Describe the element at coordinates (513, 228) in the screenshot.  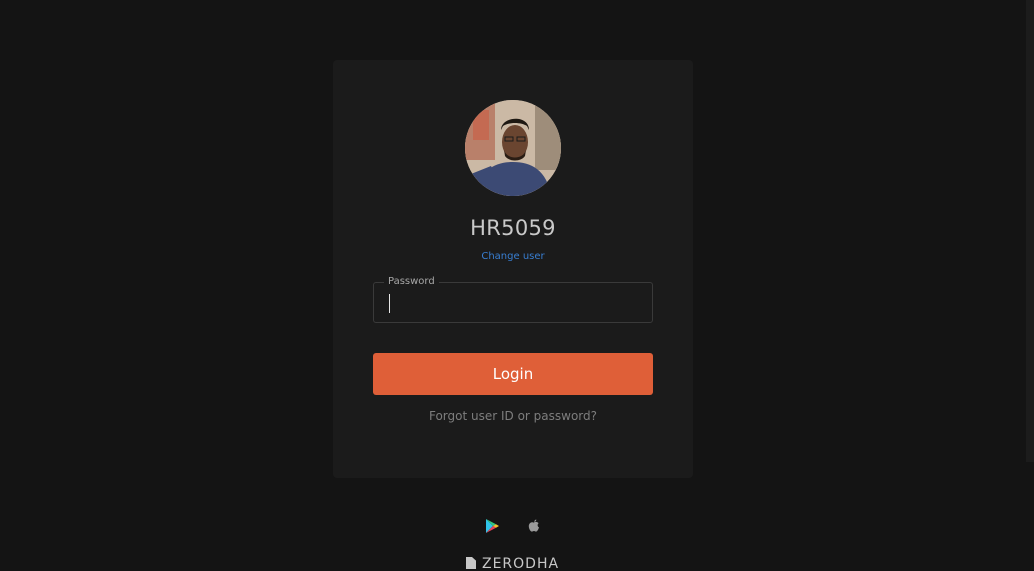
I see `user-id: HR5059` at that location.